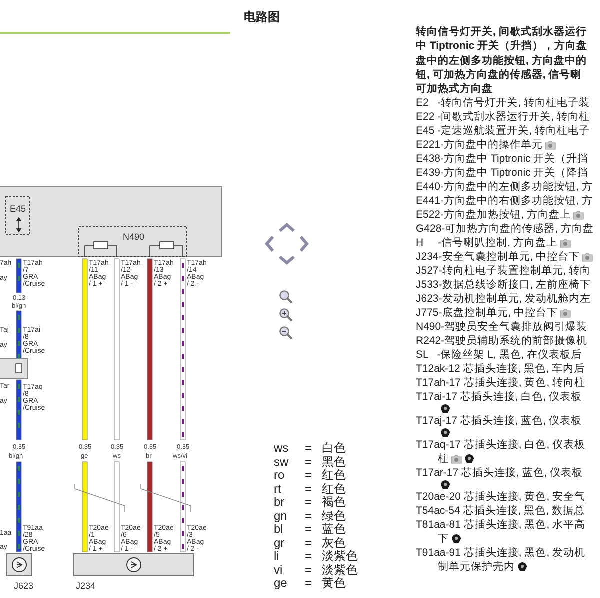 This screenshot has height=598, width=600. I want to click on component-entry: T17ar-17 芯插头连接, 蓝色, 仪表板, so click(500, 473).